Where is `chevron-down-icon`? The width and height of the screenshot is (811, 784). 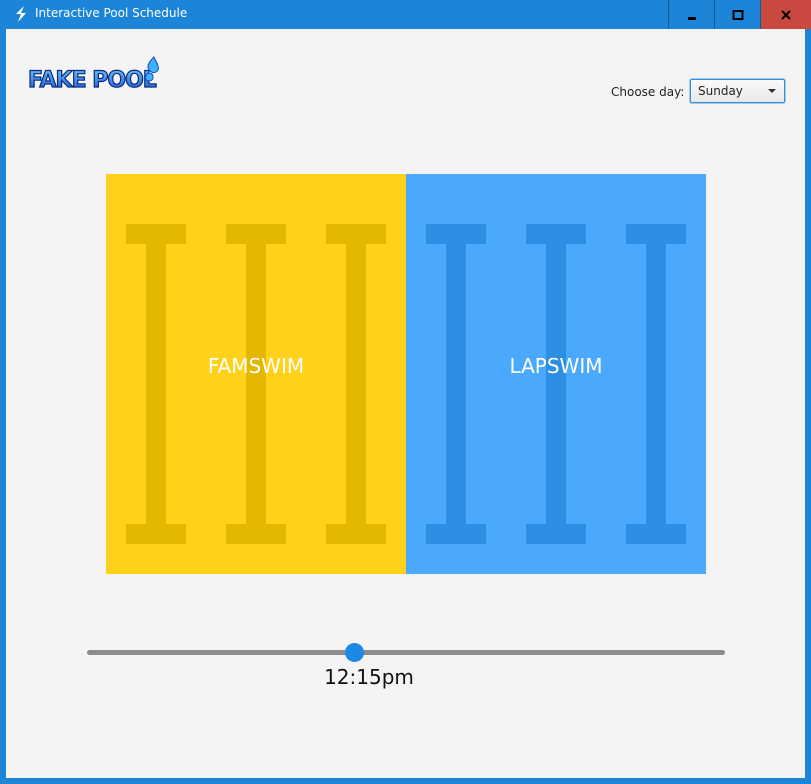 chevron-down-icon is located at coordinates (772, 91).